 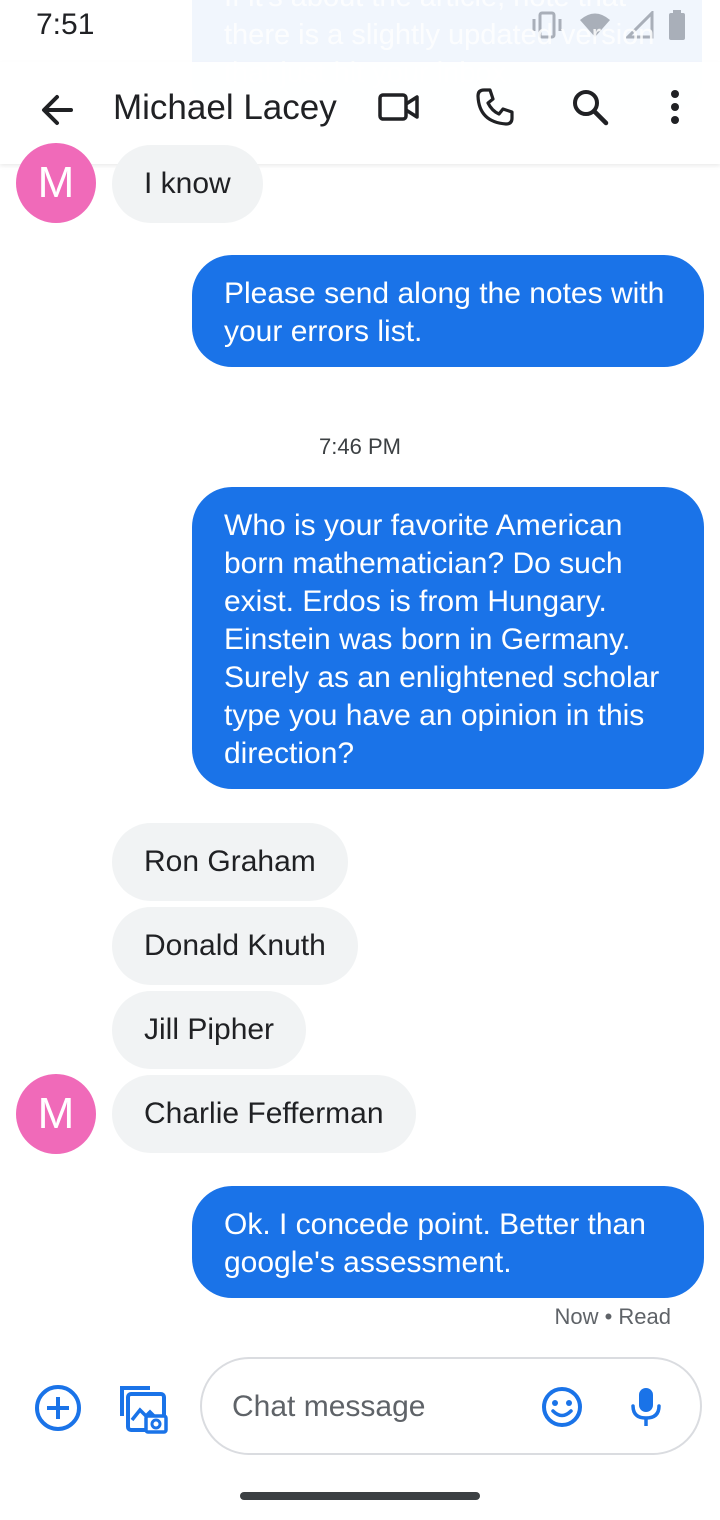 I want to click on message-incoming: I know, so click(x=187, y=184).